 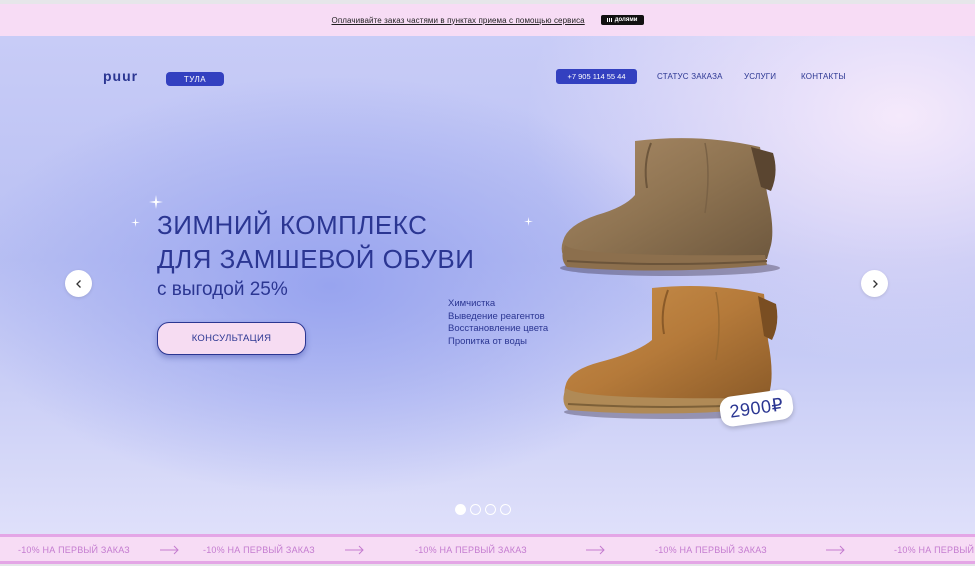 What do you see at coordinates (472, 303) in the screenshot?
I see `service-item: Химчистка` at bounding box center [472, 303].